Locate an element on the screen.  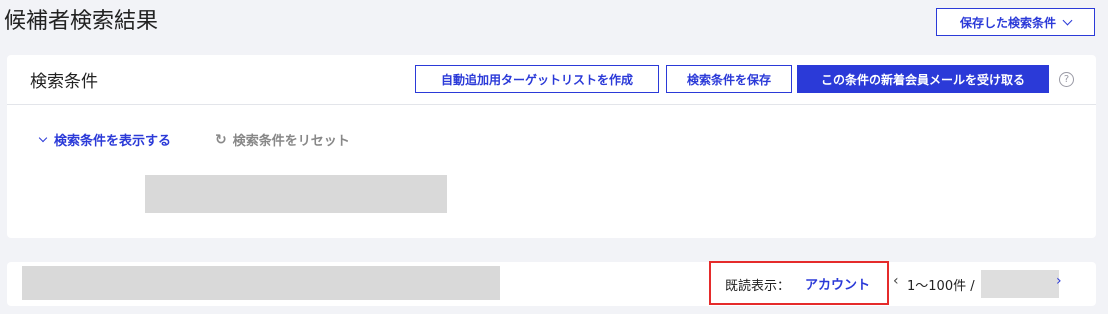
read-display-label: 既読表示： is located at coordinates (758, 286).